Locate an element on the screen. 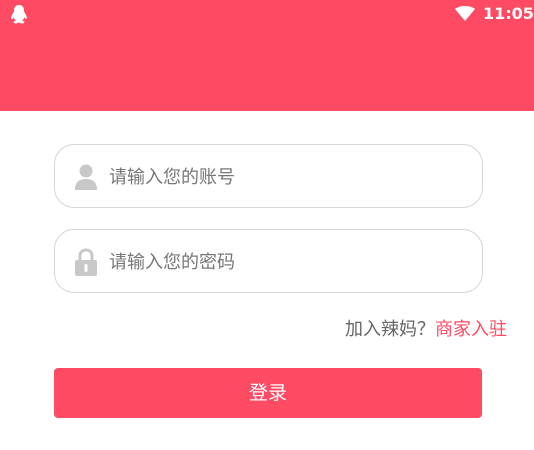 The image size is (534, 450). merchant-signup-link: 商家入驻 is located at coordinates (471, 329).